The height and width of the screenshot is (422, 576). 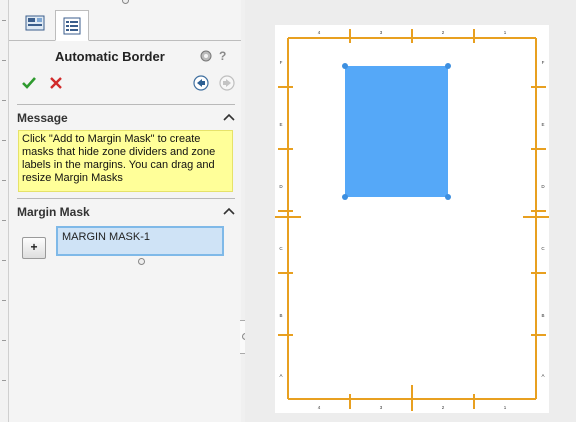 I want to click on feature-tree-tab, so click(x=72, y=25).